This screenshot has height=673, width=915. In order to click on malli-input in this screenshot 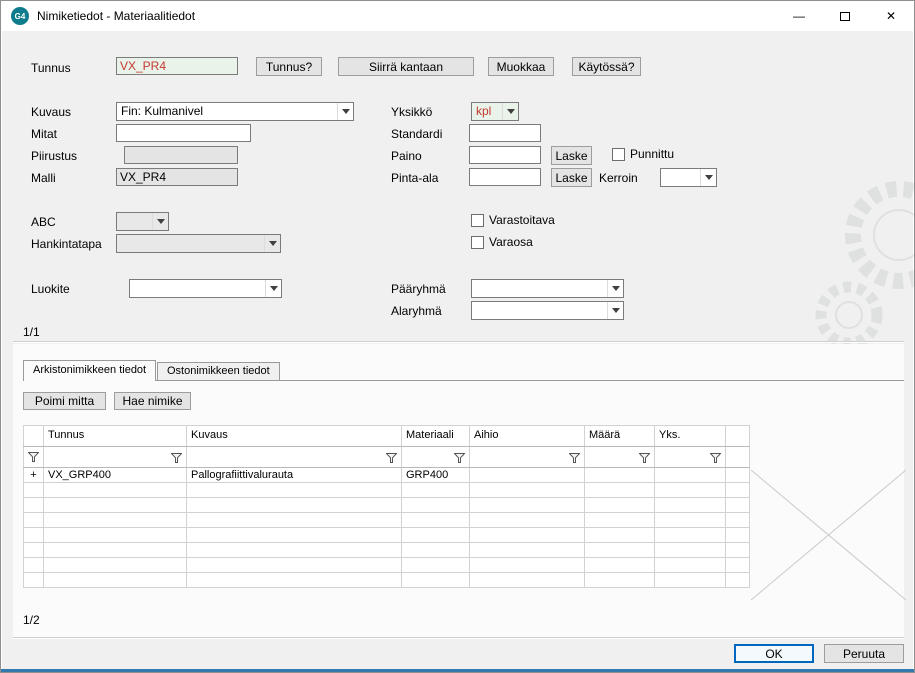, I will do `click(177, 177)`.